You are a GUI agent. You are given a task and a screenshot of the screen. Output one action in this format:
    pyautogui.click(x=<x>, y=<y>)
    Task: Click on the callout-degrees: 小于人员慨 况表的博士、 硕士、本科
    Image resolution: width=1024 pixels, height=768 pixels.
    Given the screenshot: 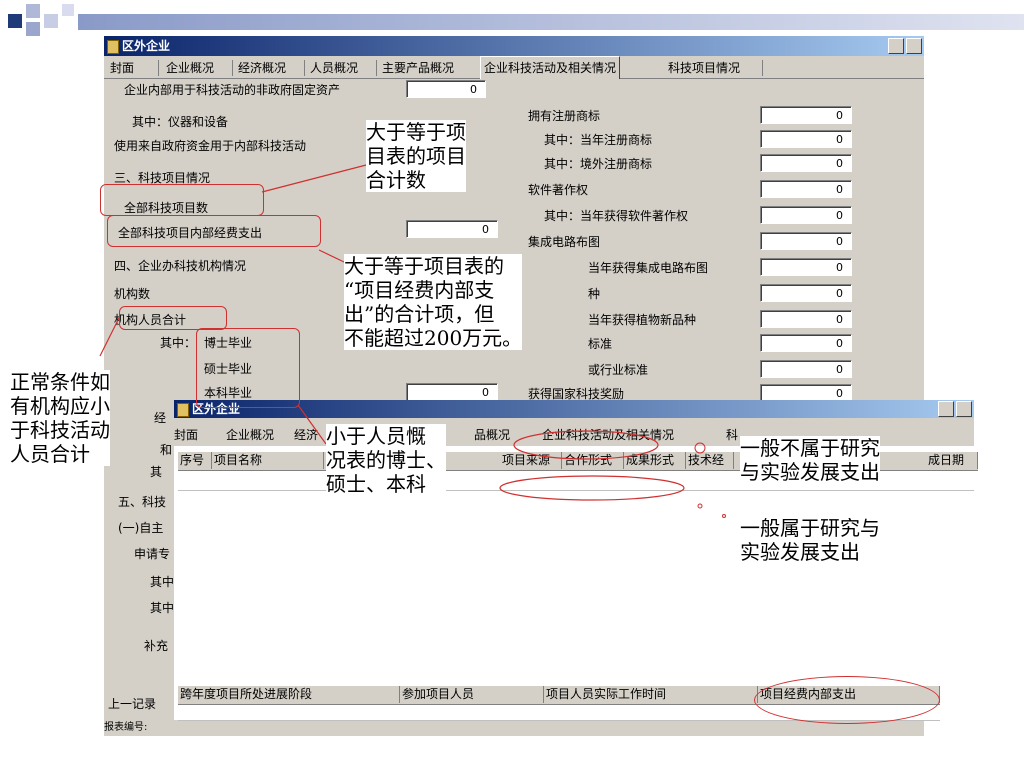 What is the action you would take?
    pyautogui.click(x=386, y=460)
    